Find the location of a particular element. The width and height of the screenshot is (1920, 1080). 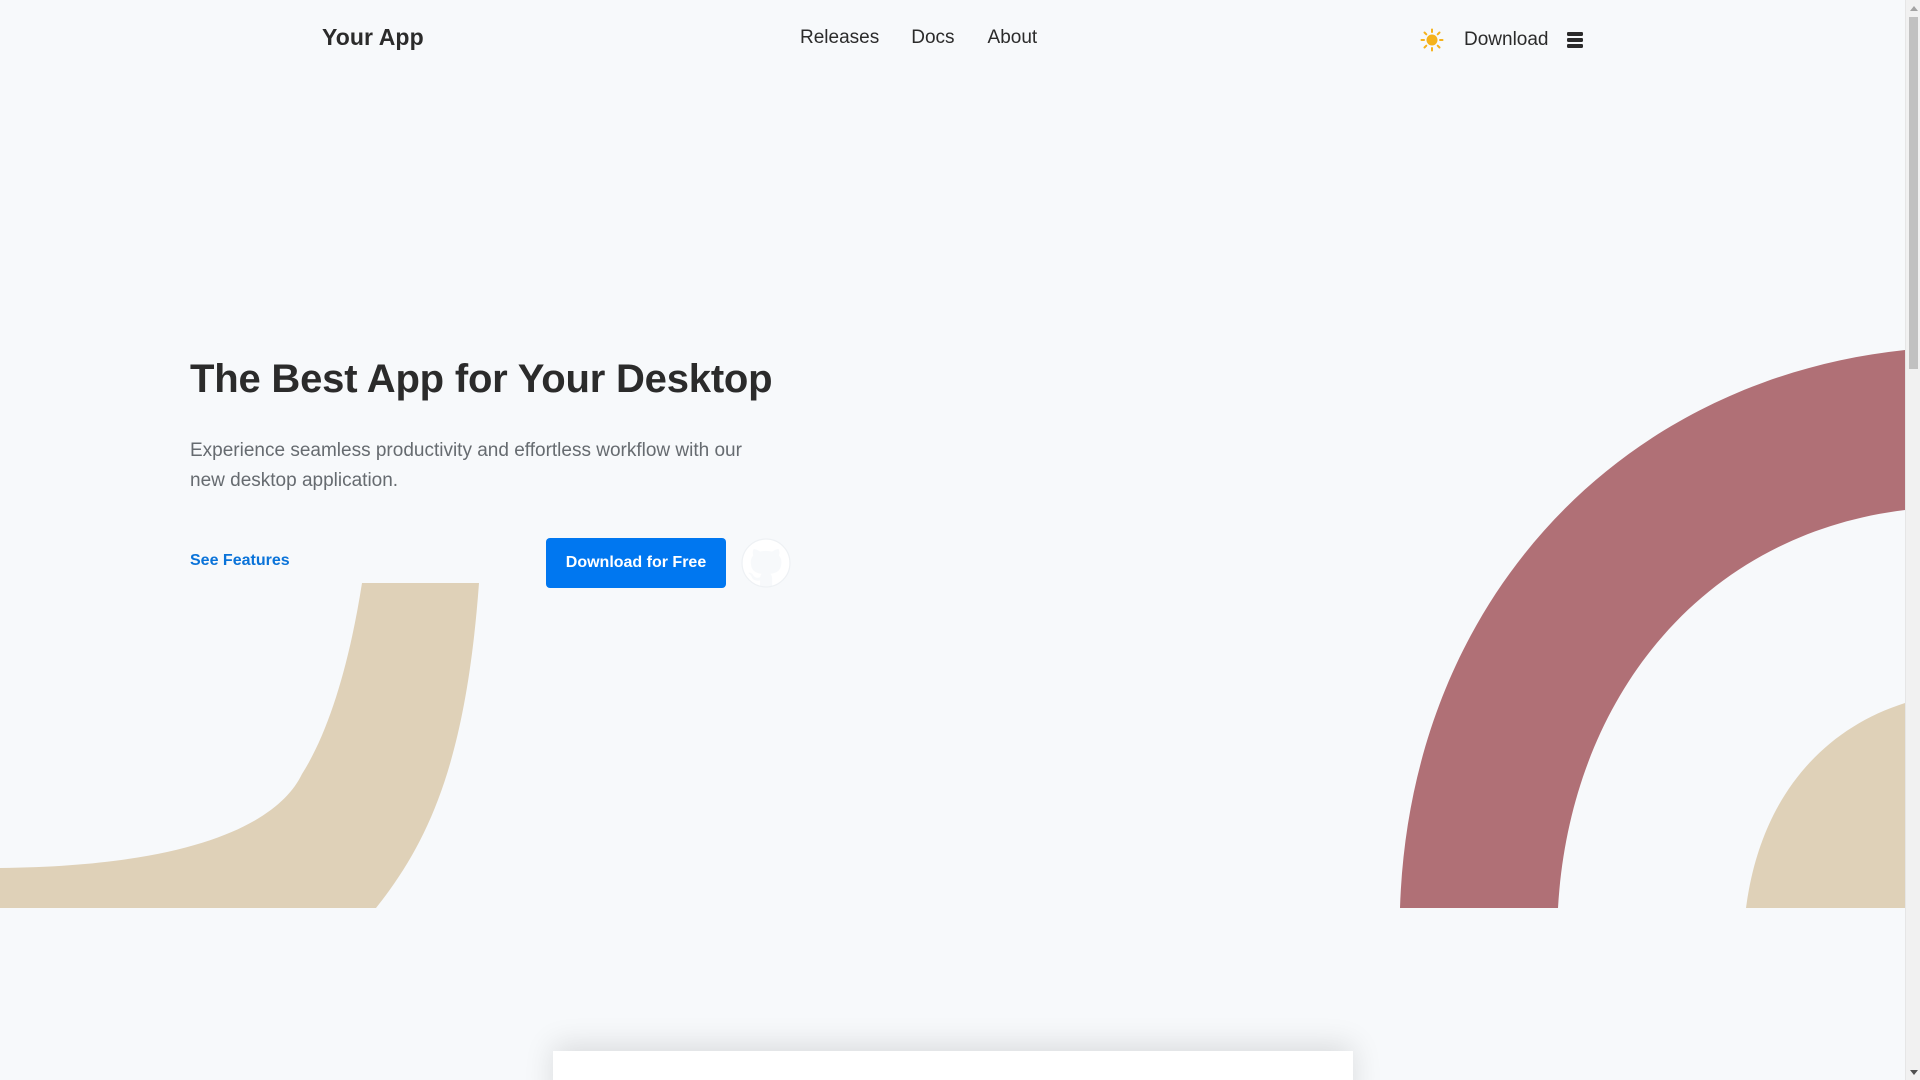

rose-arc-shape is located at coordinates (1652, 629).